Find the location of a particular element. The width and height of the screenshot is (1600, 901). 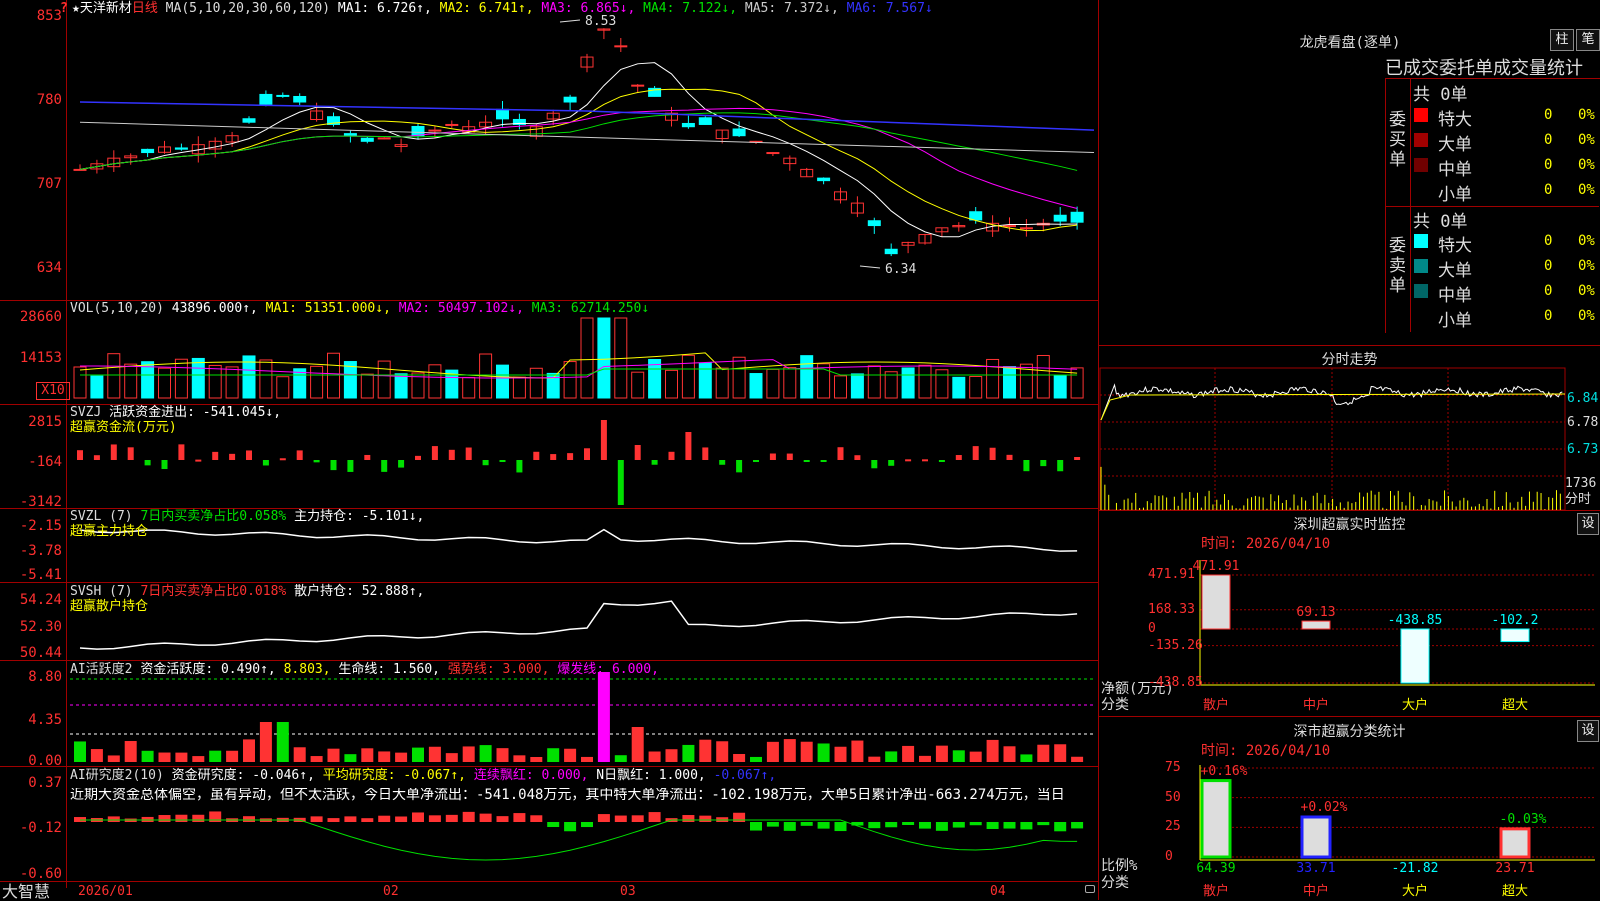

category-category: 中户 is located at coordinates (1316, 891).